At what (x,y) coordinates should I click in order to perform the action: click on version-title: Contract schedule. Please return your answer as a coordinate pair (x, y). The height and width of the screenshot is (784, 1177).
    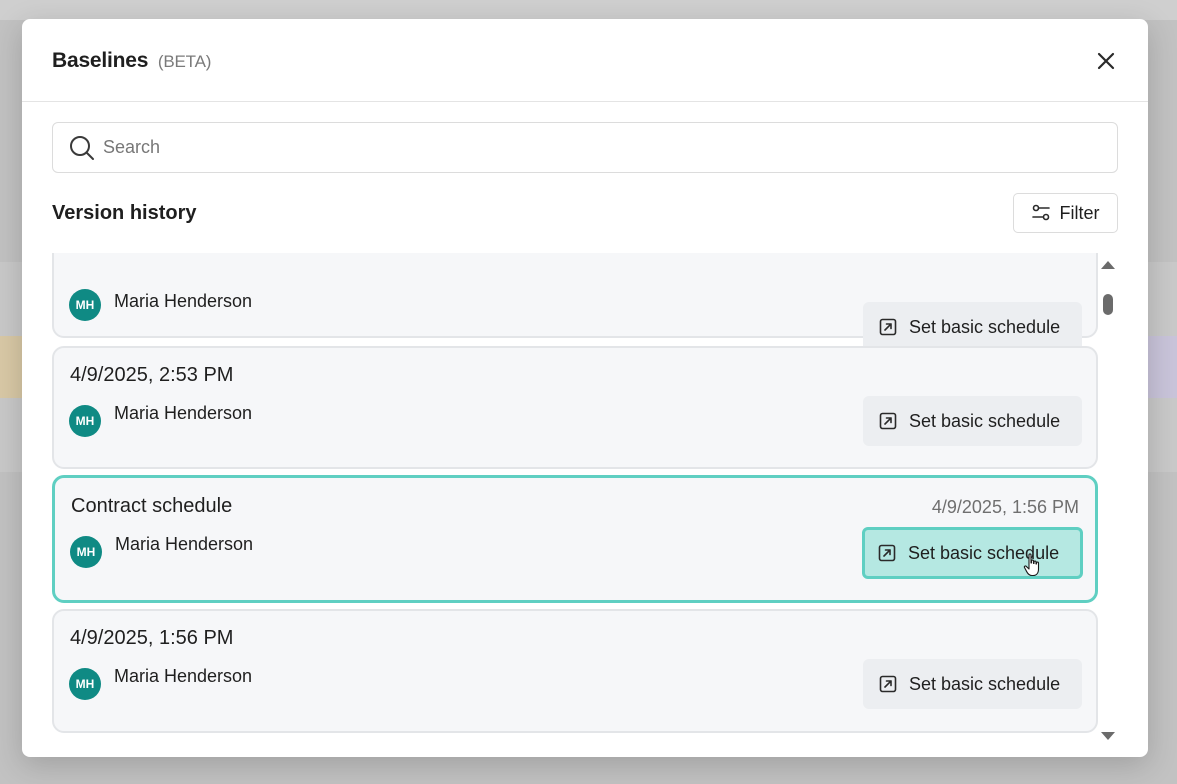
    Looking at the image, I should click on (152, 506).